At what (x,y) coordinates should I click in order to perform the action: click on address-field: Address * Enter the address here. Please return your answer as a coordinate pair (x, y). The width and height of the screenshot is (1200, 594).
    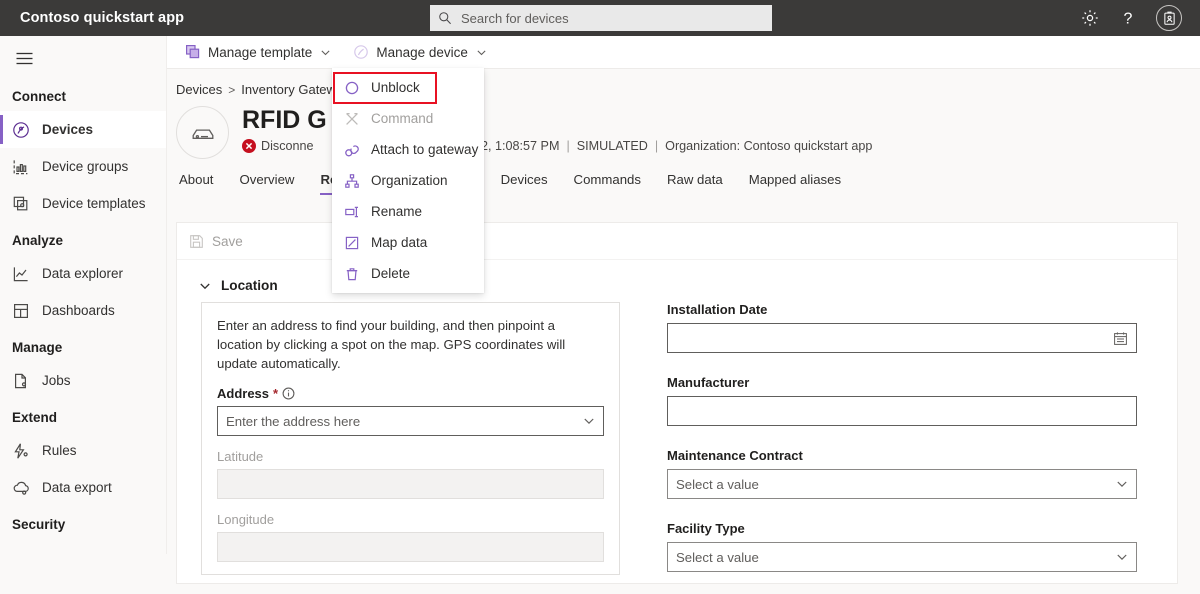
    Looking at the image, I should click on (410, 411).